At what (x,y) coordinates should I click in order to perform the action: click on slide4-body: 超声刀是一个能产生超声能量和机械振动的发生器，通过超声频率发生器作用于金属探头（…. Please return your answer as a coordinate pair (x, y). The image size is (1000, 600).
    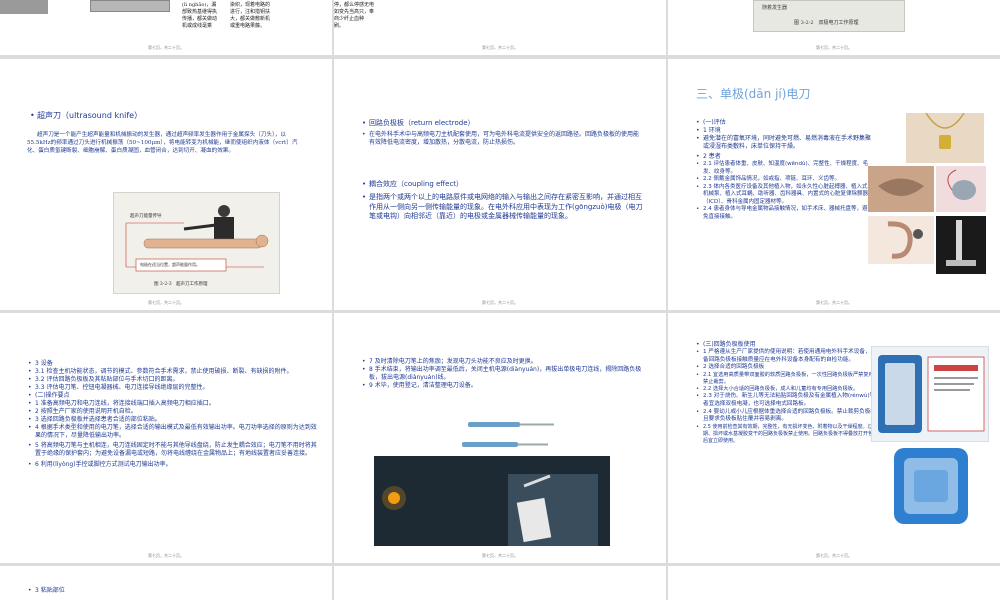
    Looking at the image, I should click on (162, 143).